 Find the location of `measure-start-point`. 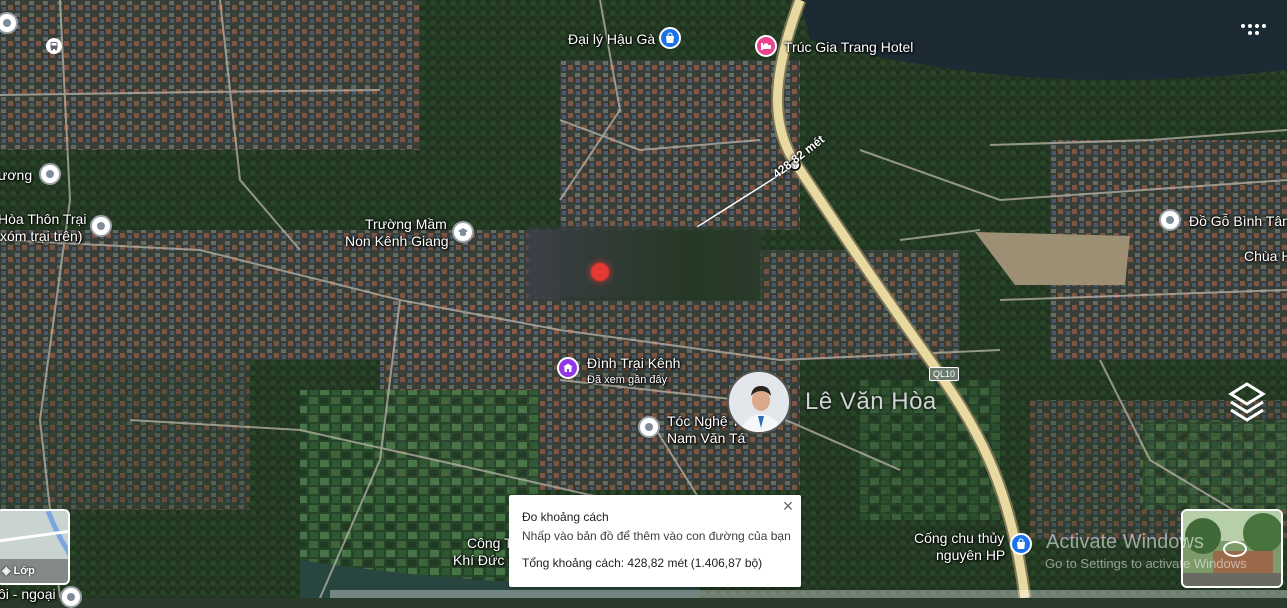

measure-start-point is located at coordinates (600, 272).